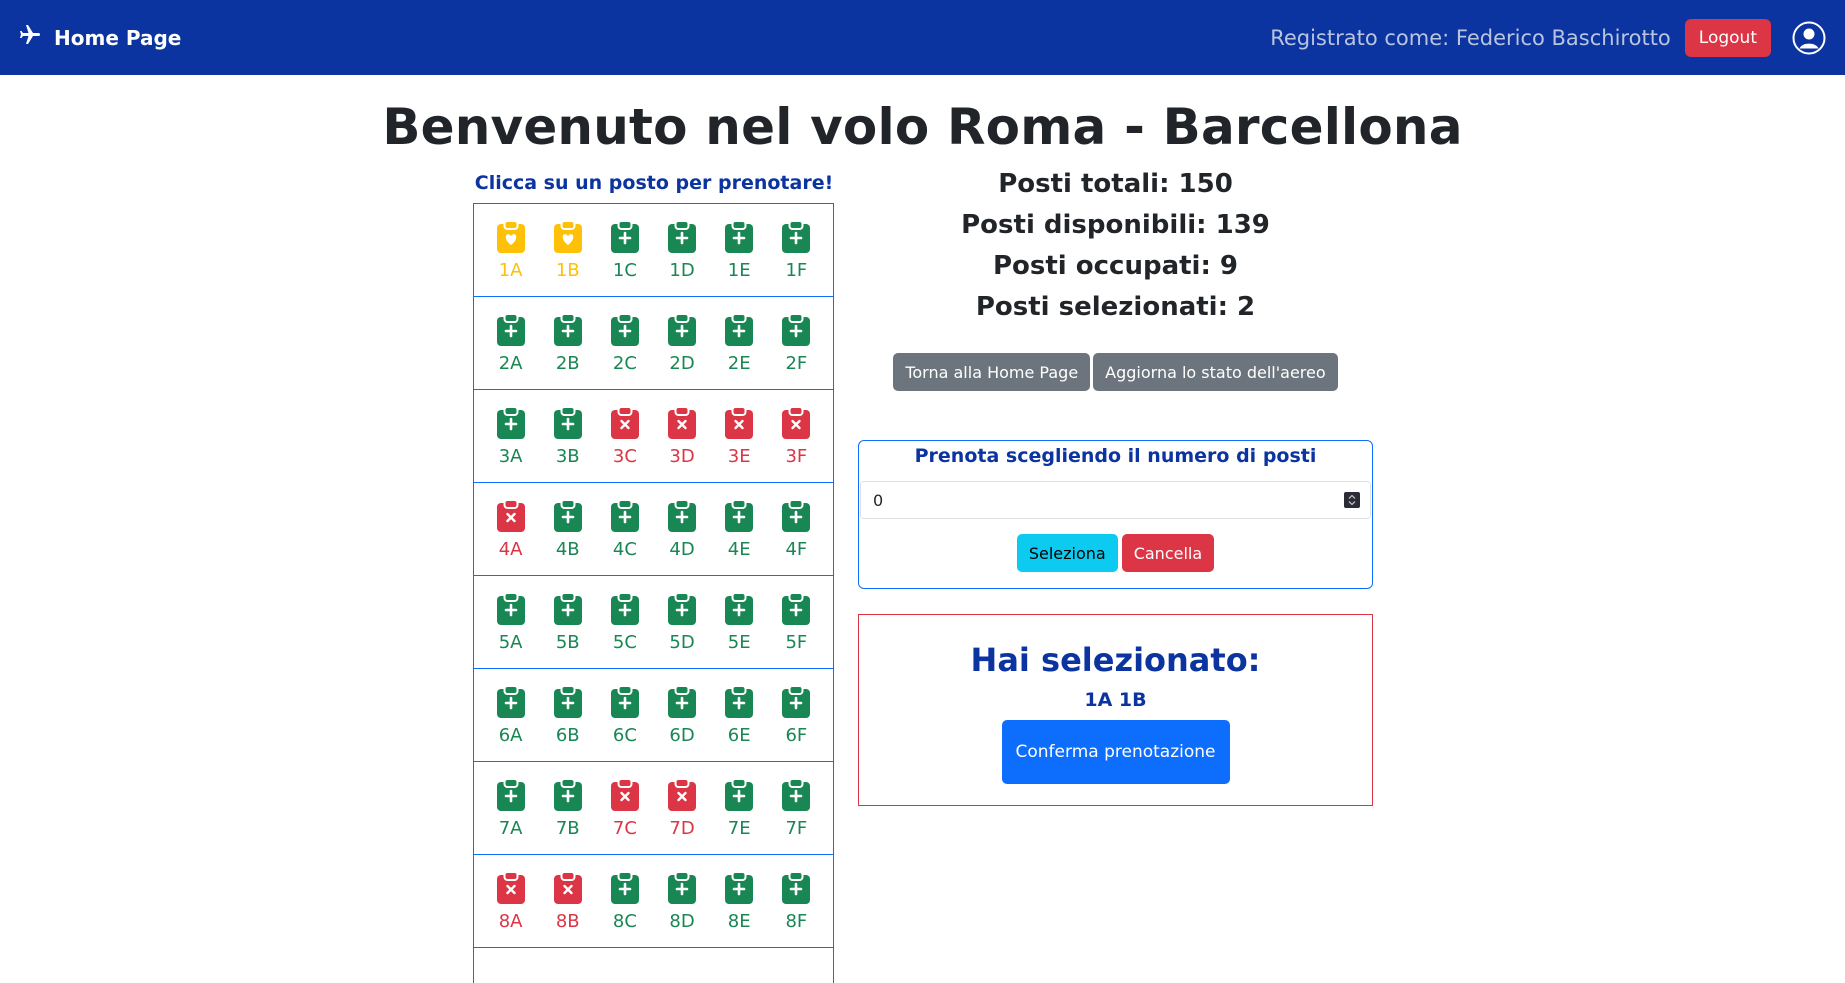 The width and height of the screenshot is (1845, 983). Describe the element at coordinates (1352, 500) in the screenshot. I see `number-spinner-icon` at that location.